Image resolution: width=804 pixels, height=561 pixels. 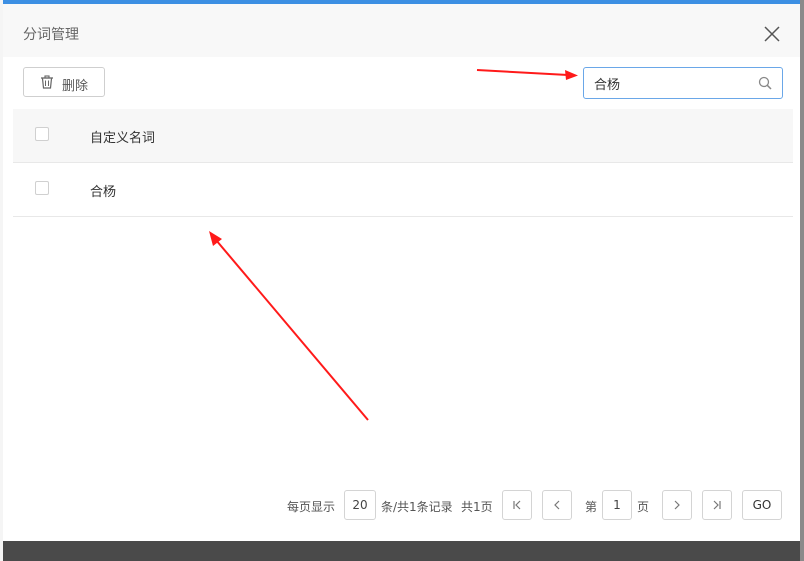 I want to click on search-icon, so click(x=765, y=83).